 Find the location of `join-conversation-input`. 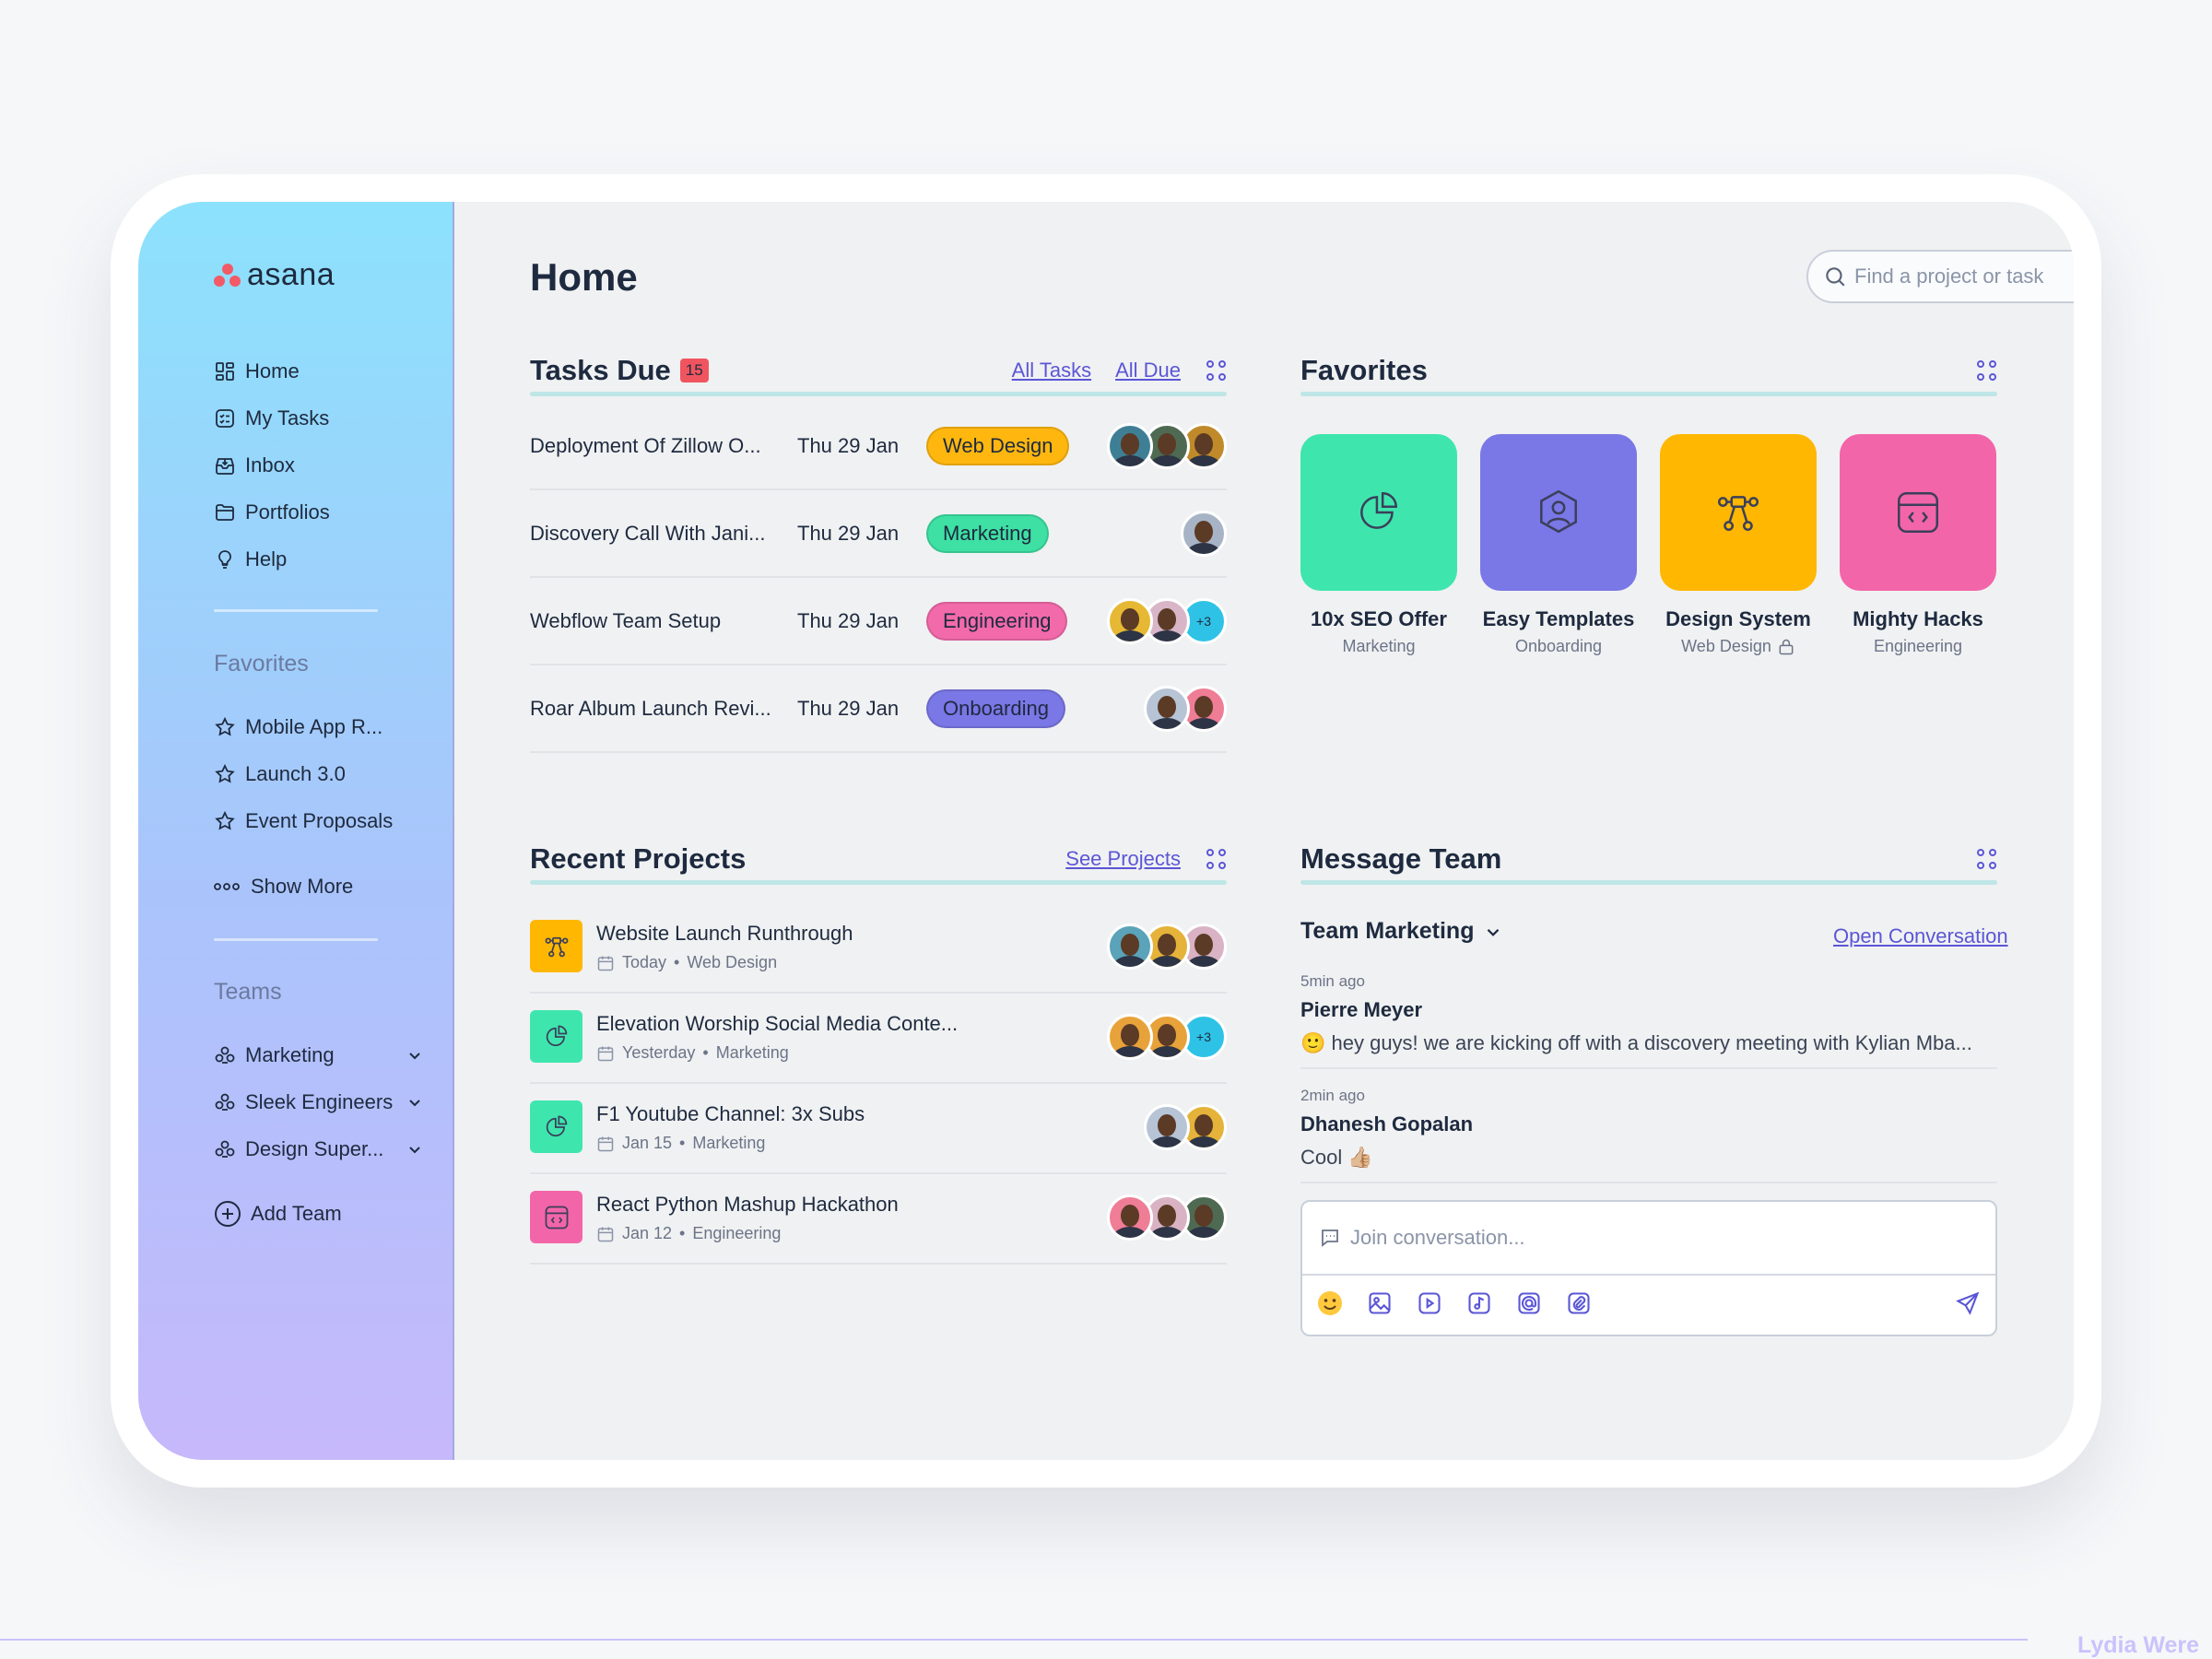

join-conversation-input is located at coordinates (1626, 1238).